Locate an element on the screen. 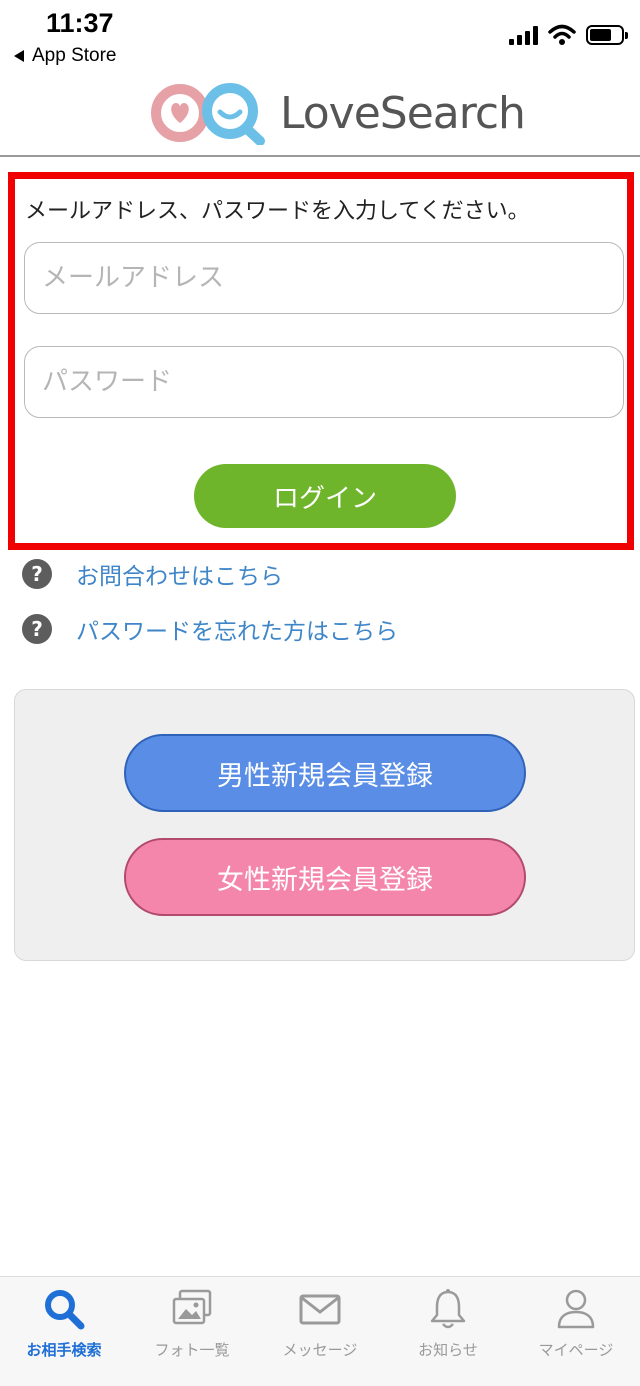  email-input is located at coordinates (324, 278).